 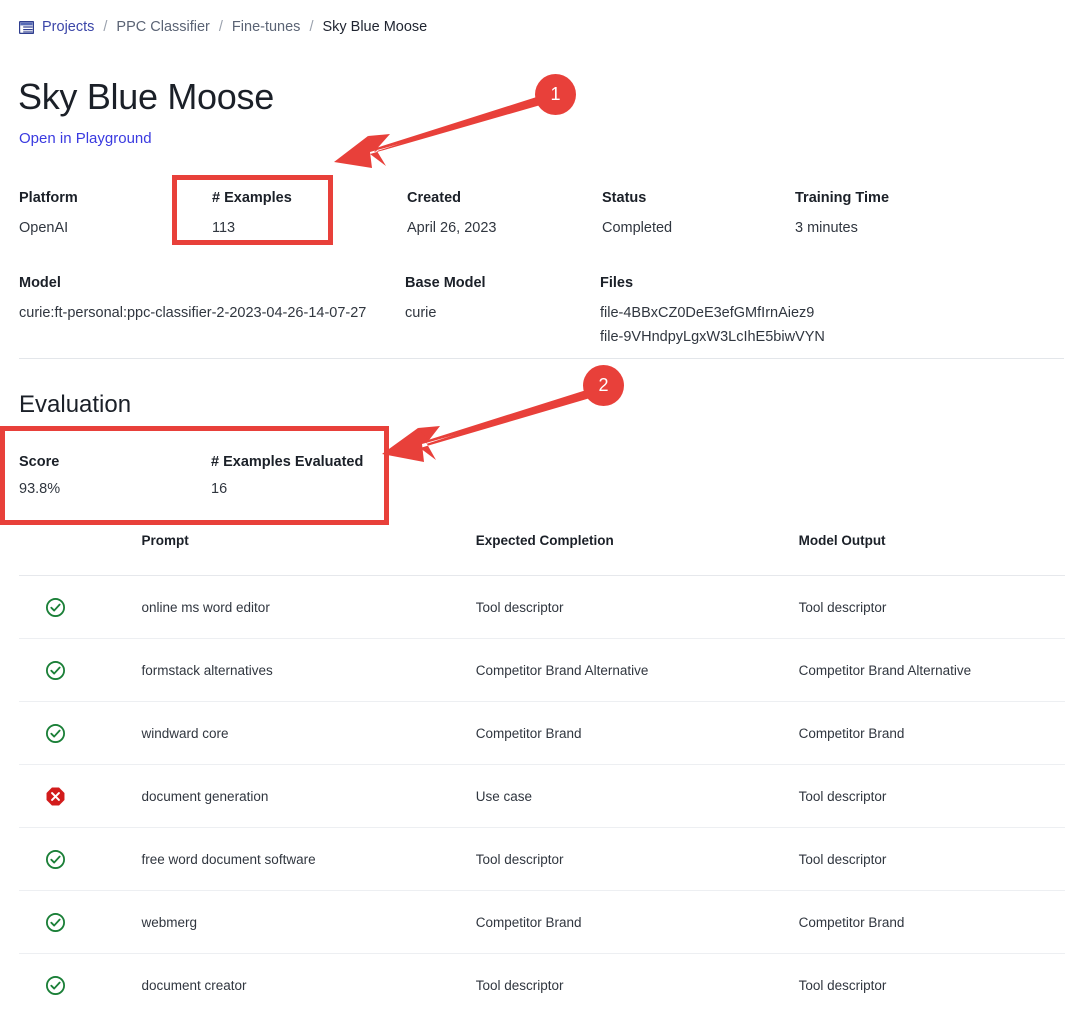 I want to click on evaluation-score-value: 93.8%, so click(x=115, y=489).